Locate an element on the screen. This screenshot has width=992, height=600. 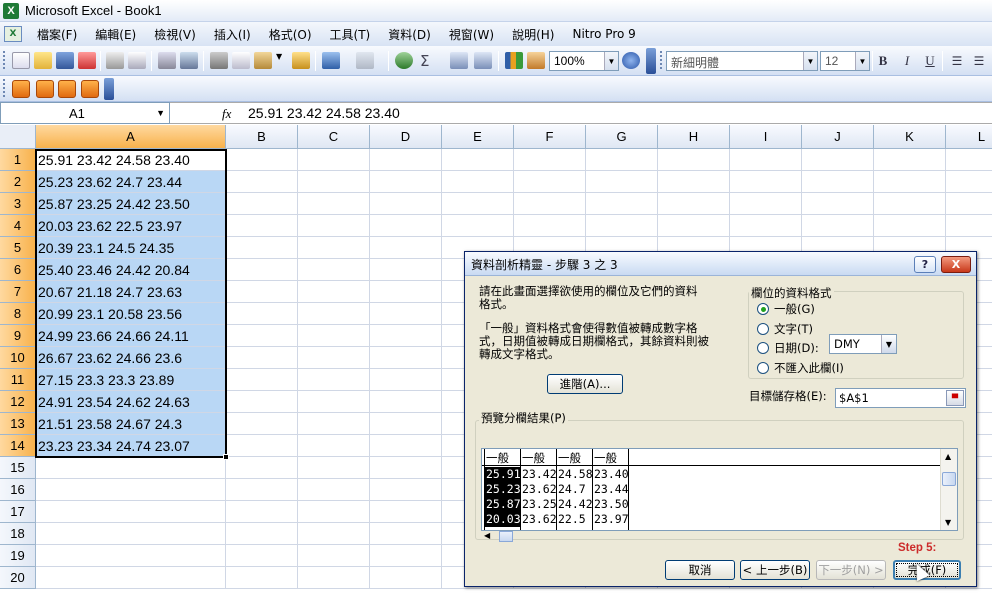
nitro-combine-icon is located at coordinates (67, 89).